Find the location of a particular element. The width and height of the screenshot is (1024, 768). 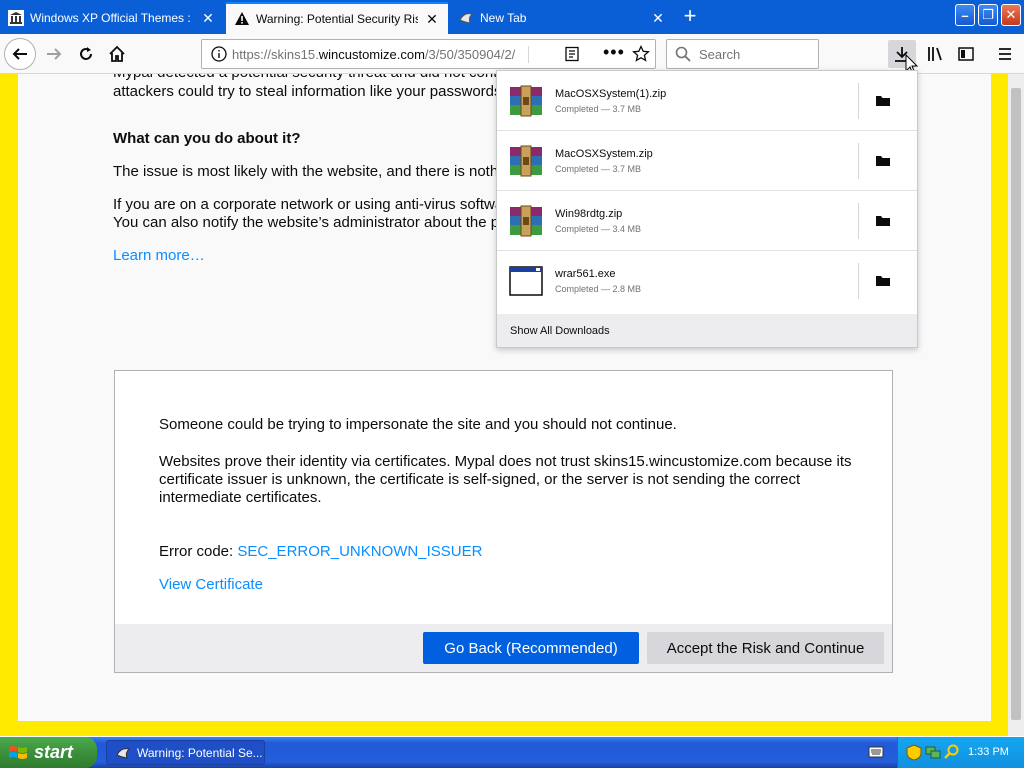

error-code-row: Error code: SEC_ERROR_UNKNOWN_ISSUER is located at coordinates (320, 552).